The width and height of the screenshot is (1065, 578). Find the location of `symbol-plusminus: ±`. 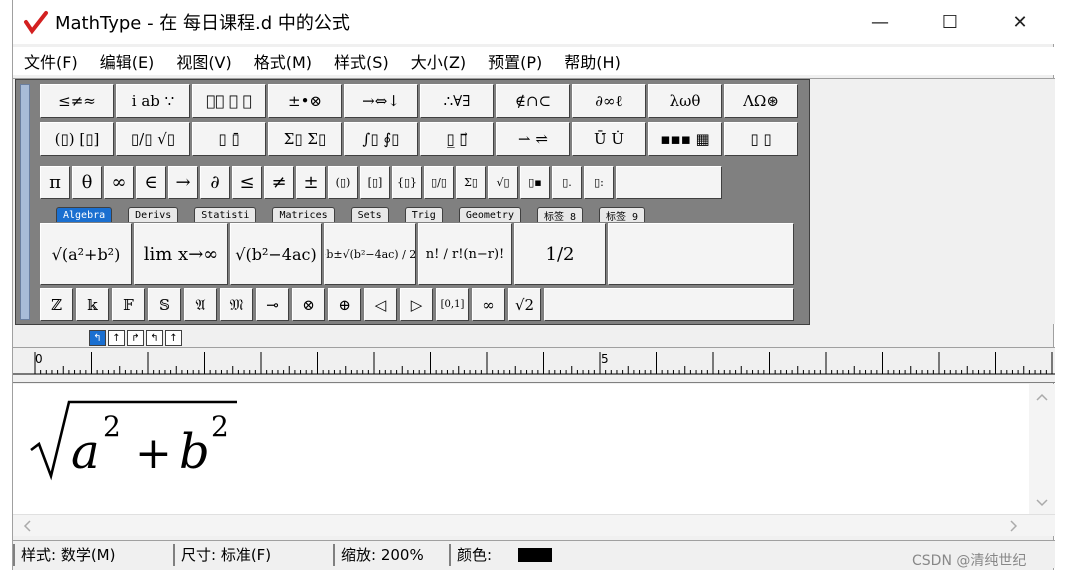

symbol-plusminus: ± is located at coordinates (311, 182).